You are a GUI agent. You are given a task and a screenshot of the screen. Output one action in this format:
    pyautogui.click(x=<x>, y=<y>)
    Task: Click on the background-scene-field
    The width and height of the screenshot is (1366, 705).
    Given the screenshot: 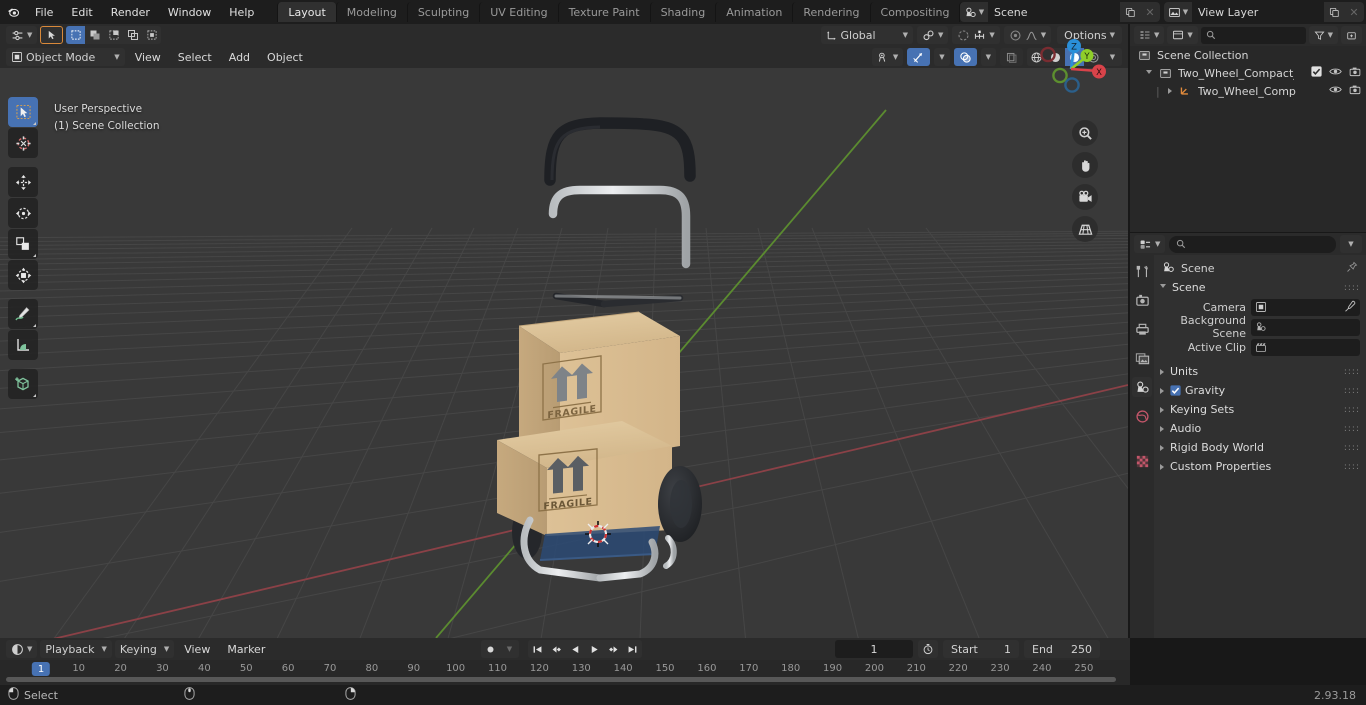 What is the action you would take?
    pyautogui.click(x=1305, y=327)
    